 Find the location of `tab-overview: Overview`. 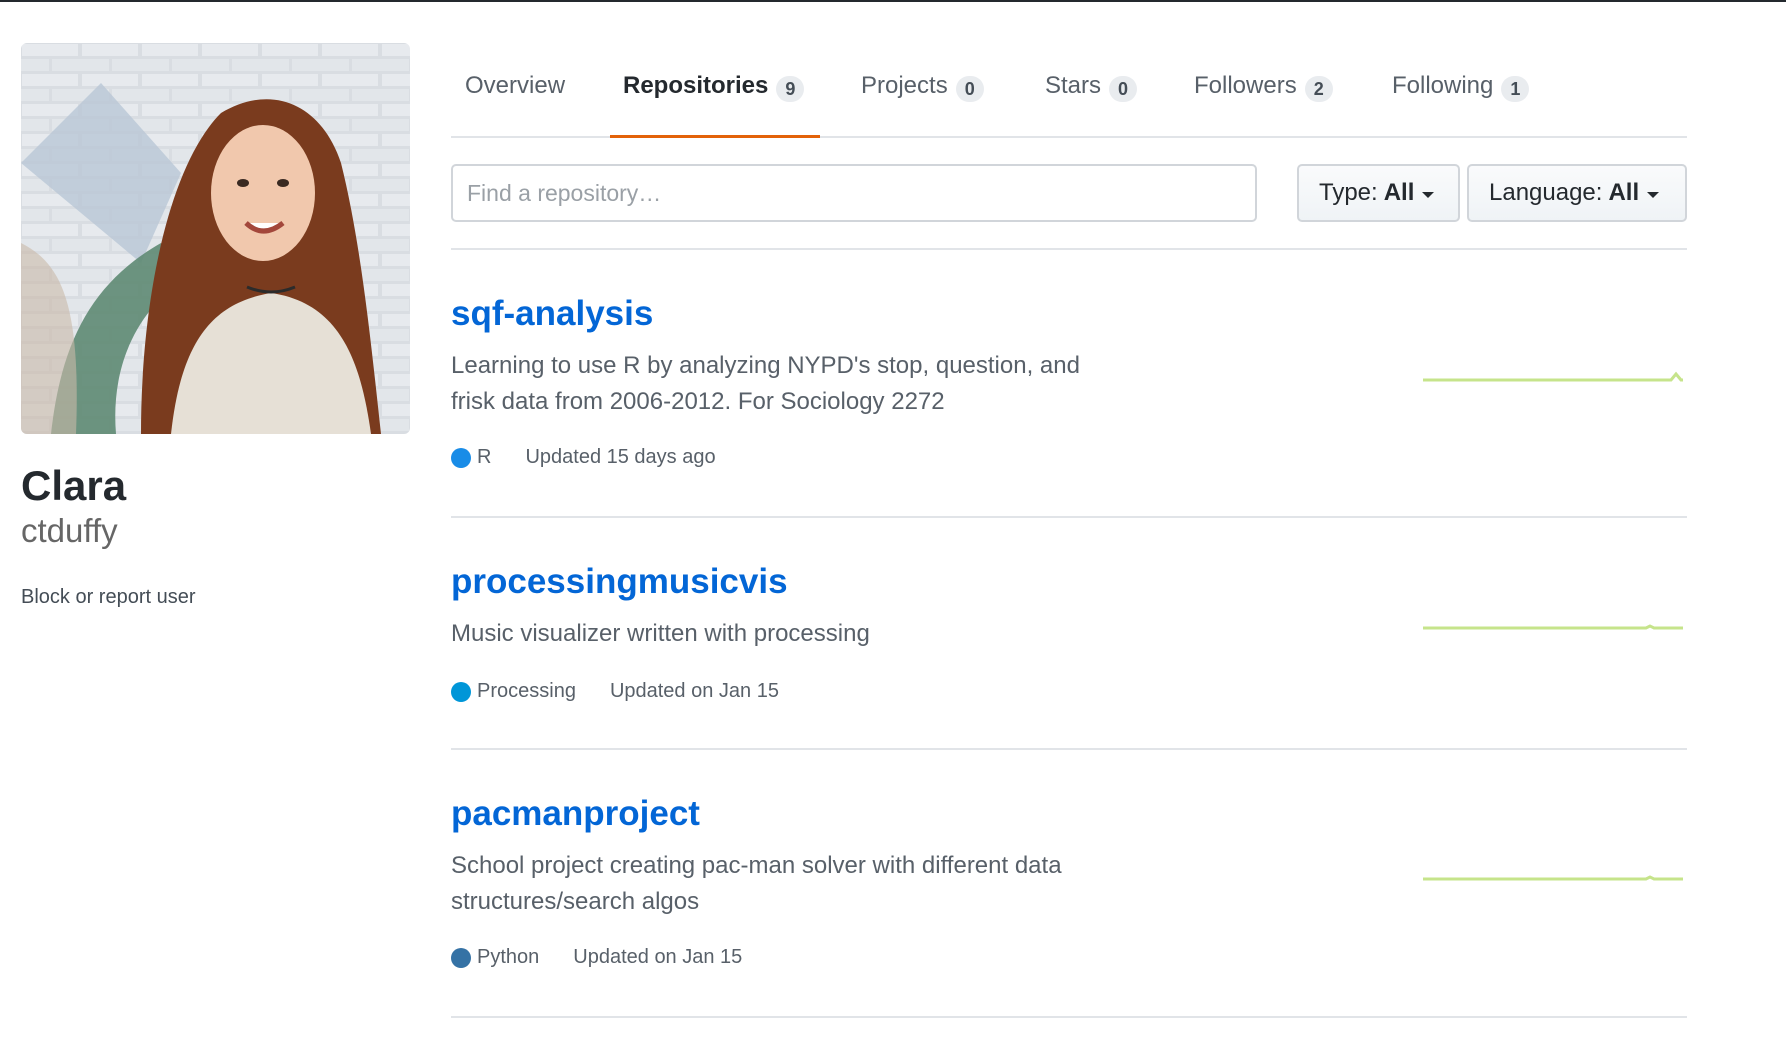

tab-overview: Overview is located at coordinates (515, 98).